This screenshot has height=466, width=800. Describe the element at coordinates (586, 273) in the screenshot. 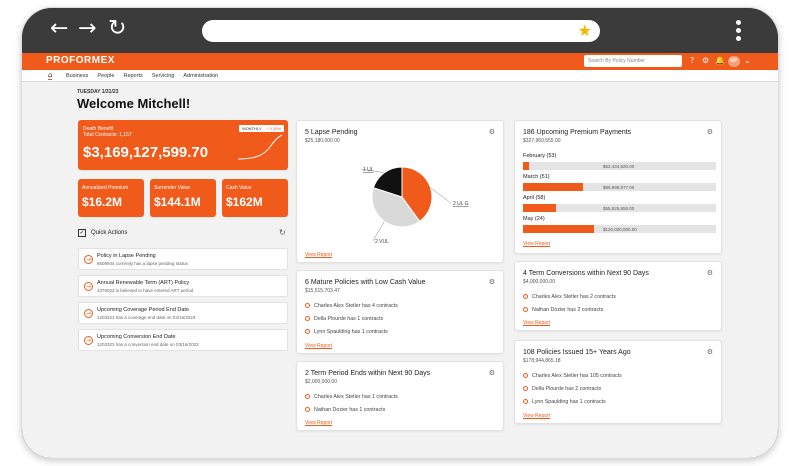

I see `panel-title: 4 Term Conversions within Next 90 Days` at that location.